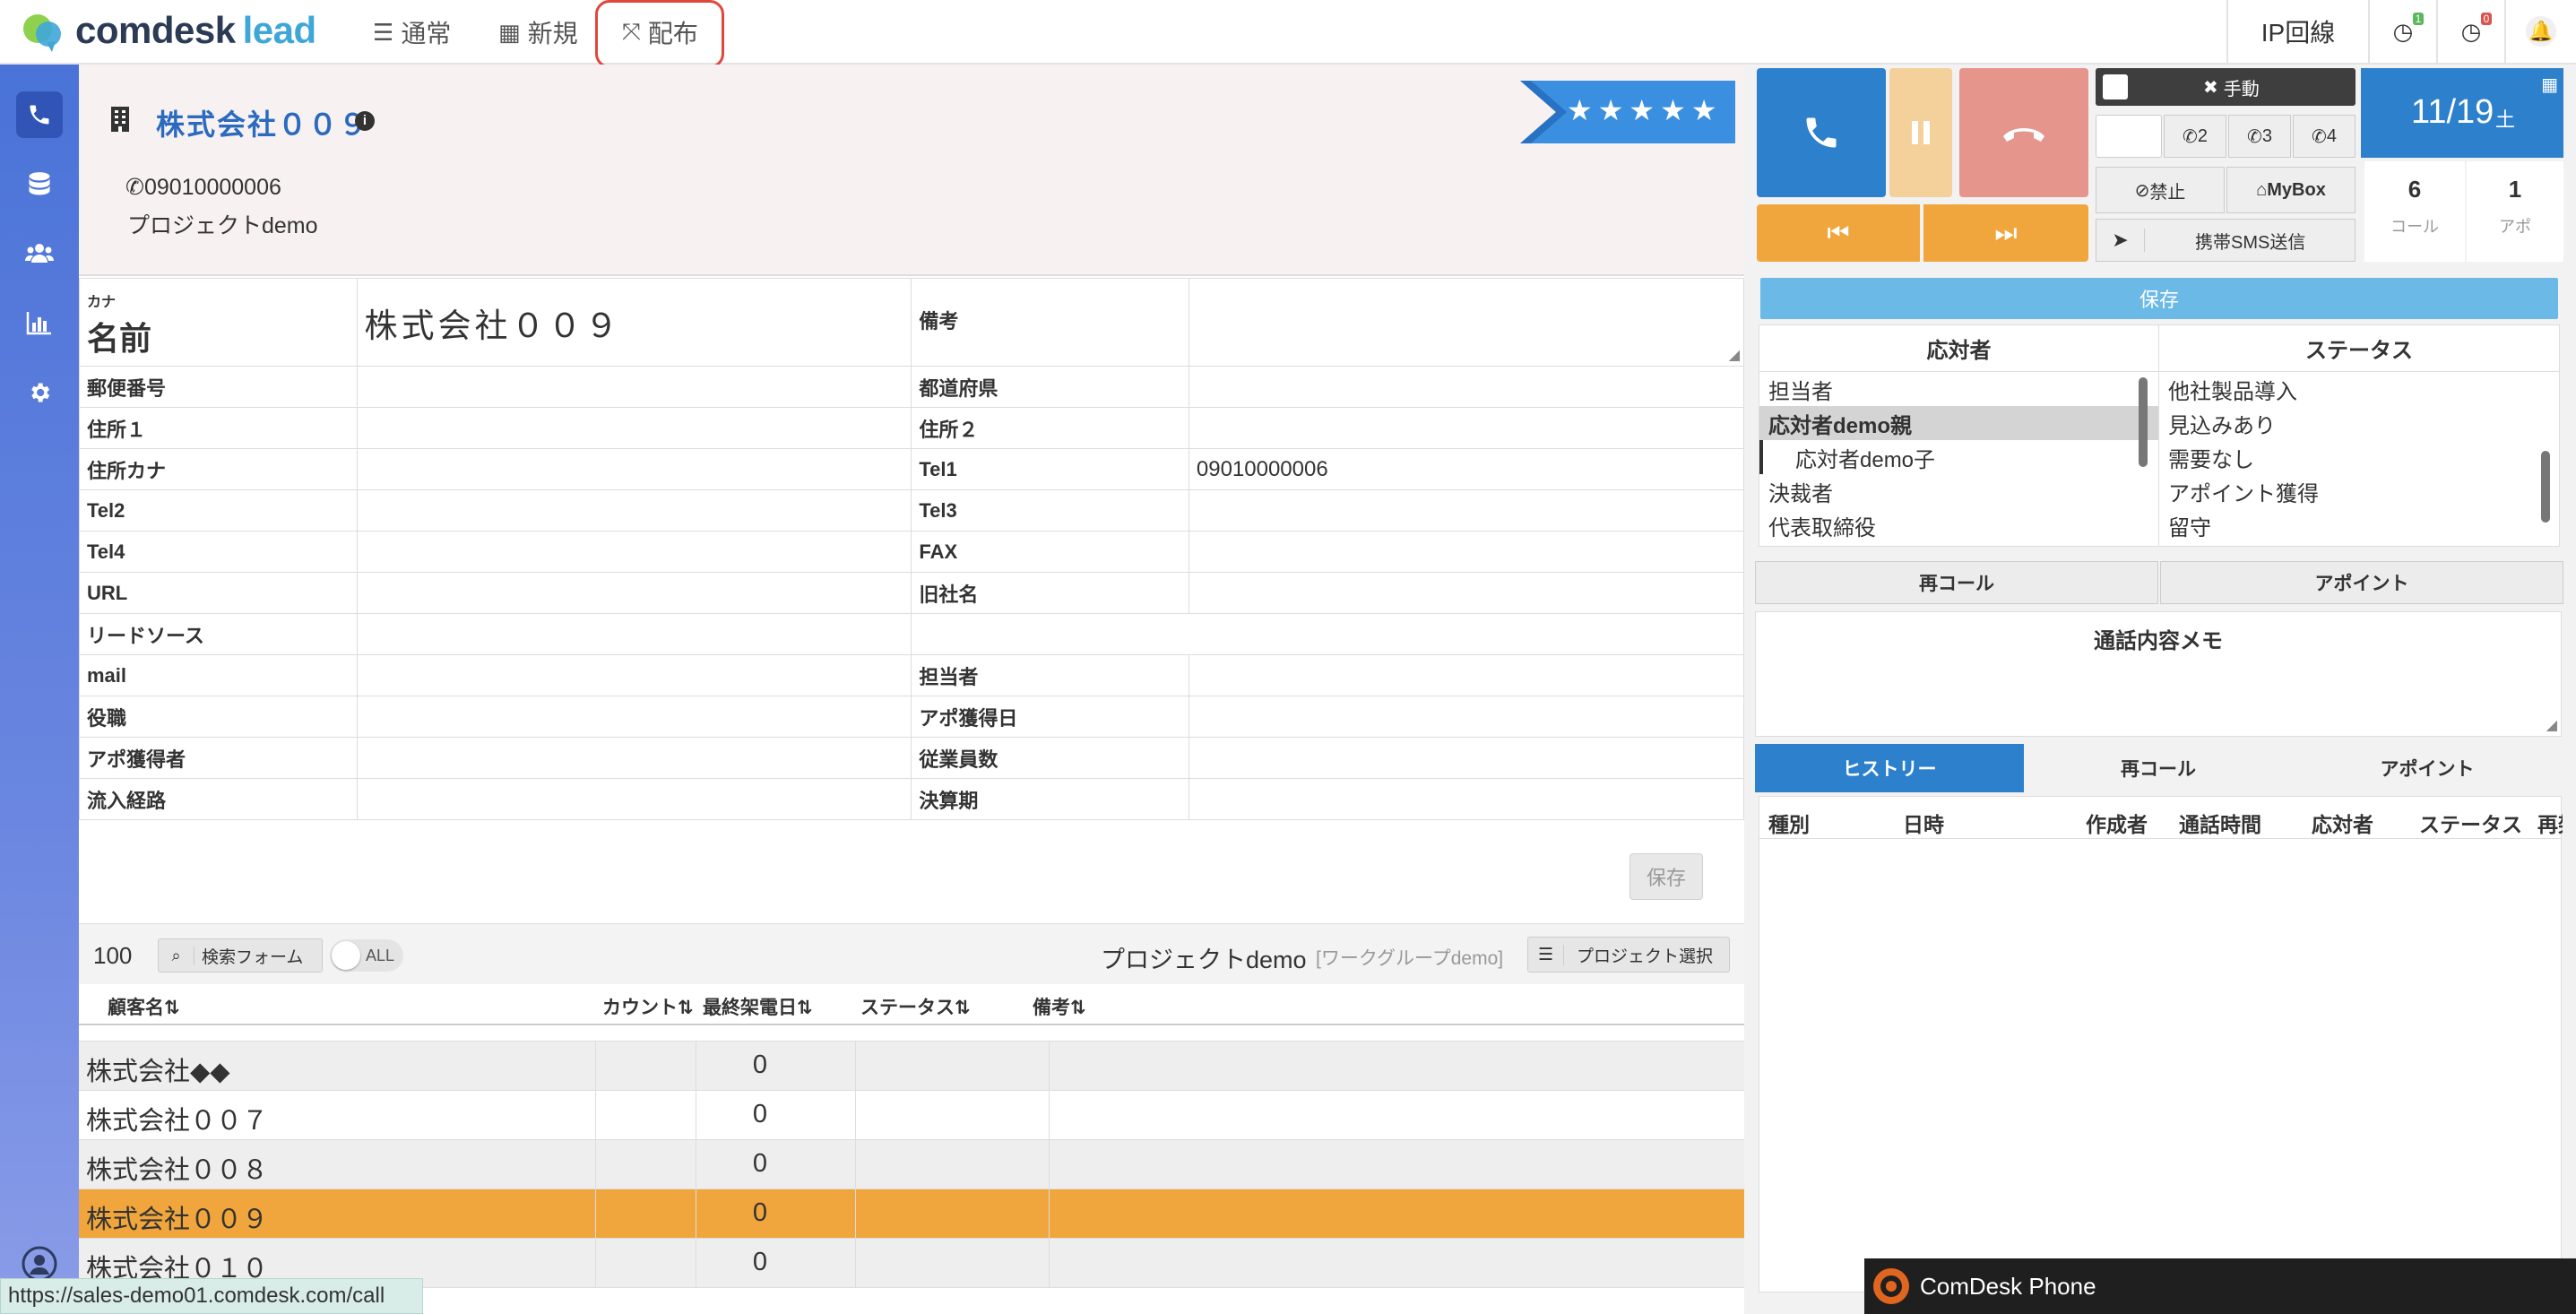 The image size is (2576, 1314). I want to click on status-item: 需要なし, so click(2359, 457).